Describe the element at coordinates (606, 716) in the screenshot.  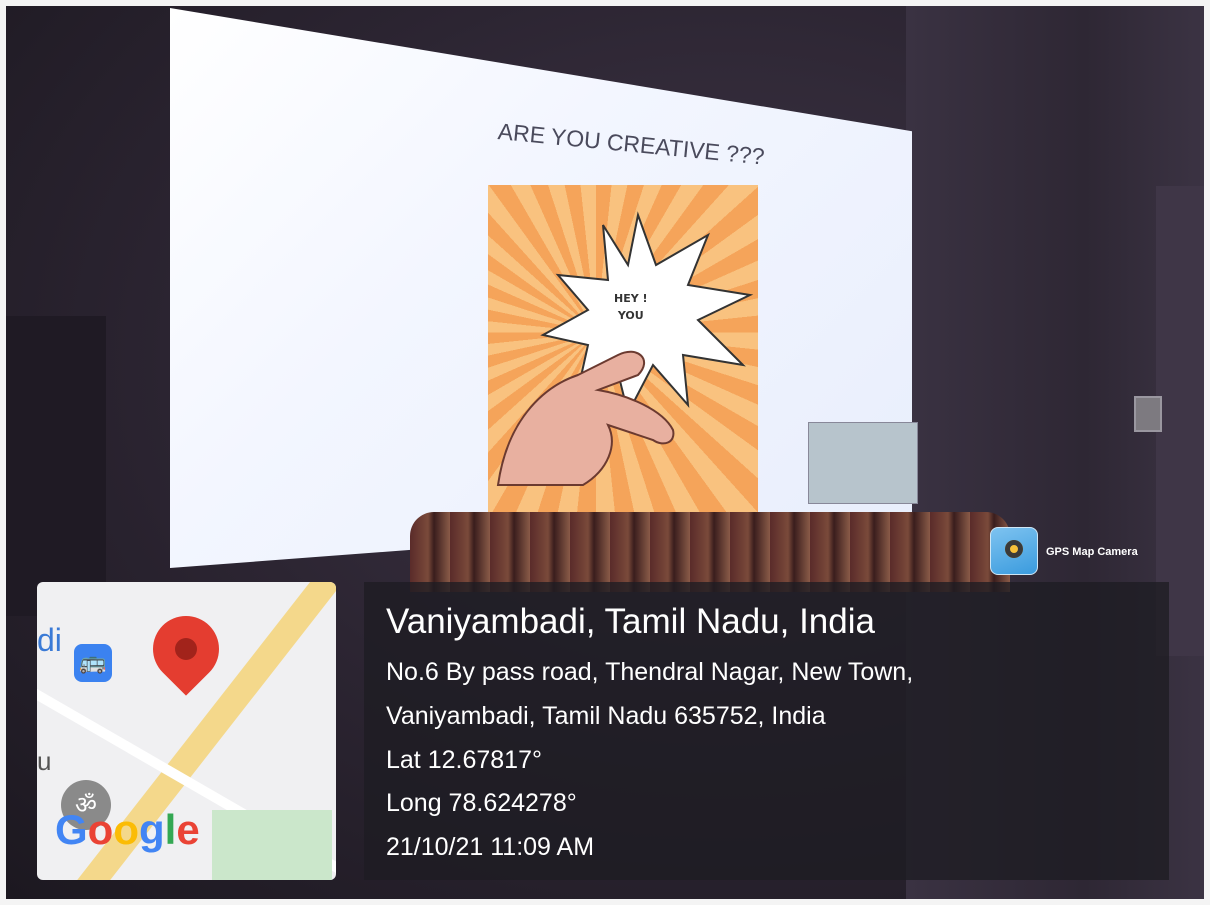
I see `address-line-2: Vaniyambadi, Tamil Nadu 635752, India` at that location.